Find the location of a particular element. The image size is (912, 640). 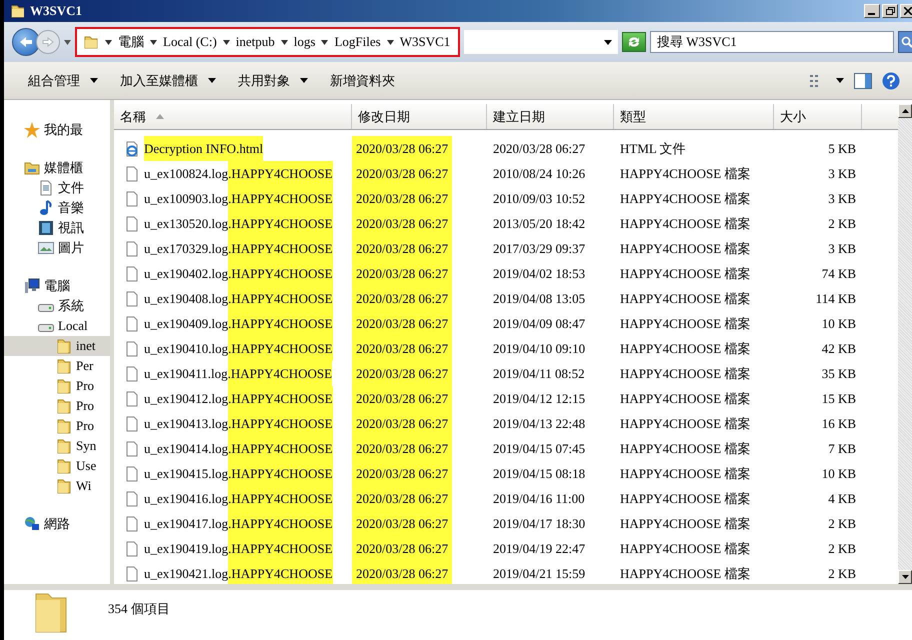

toolbar-button: 加入至媒體櫃 is located at coordinates (168, 81).